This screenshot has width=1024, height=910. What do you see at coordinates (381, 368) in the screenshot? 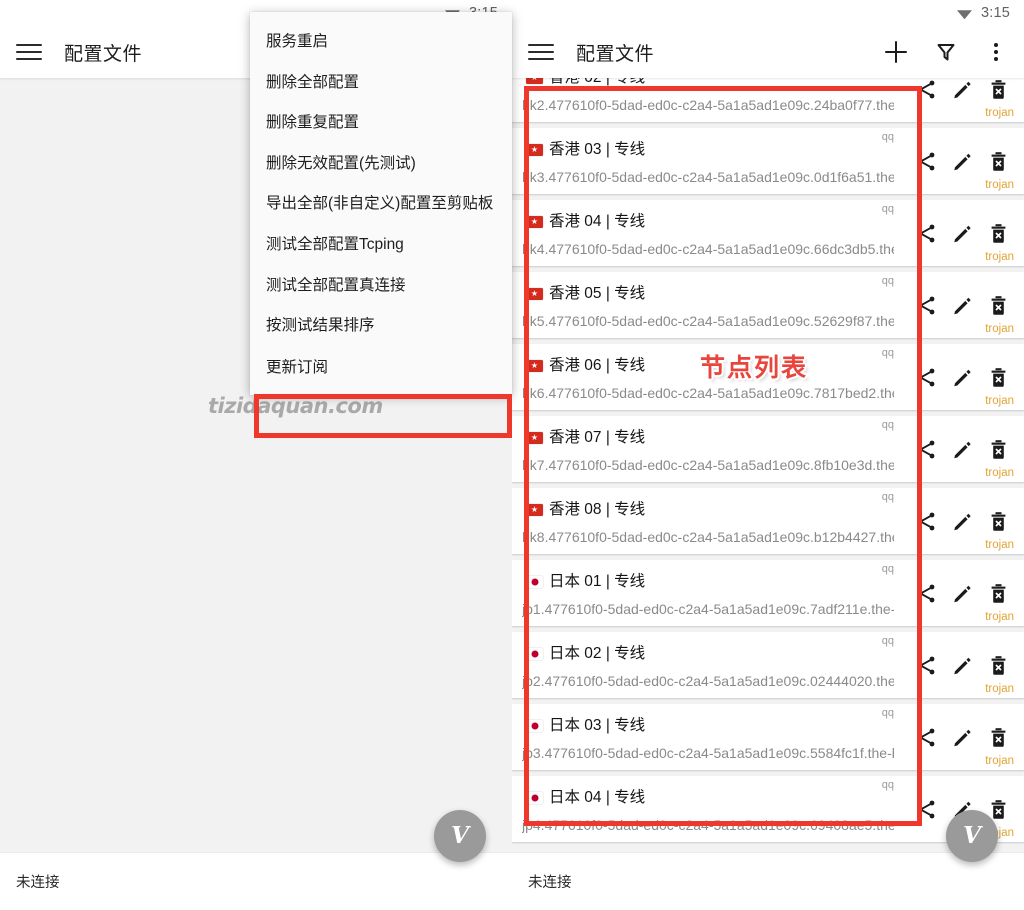
I see `popup-menu-item: 更新订阅` at bounding box center [381, 368].